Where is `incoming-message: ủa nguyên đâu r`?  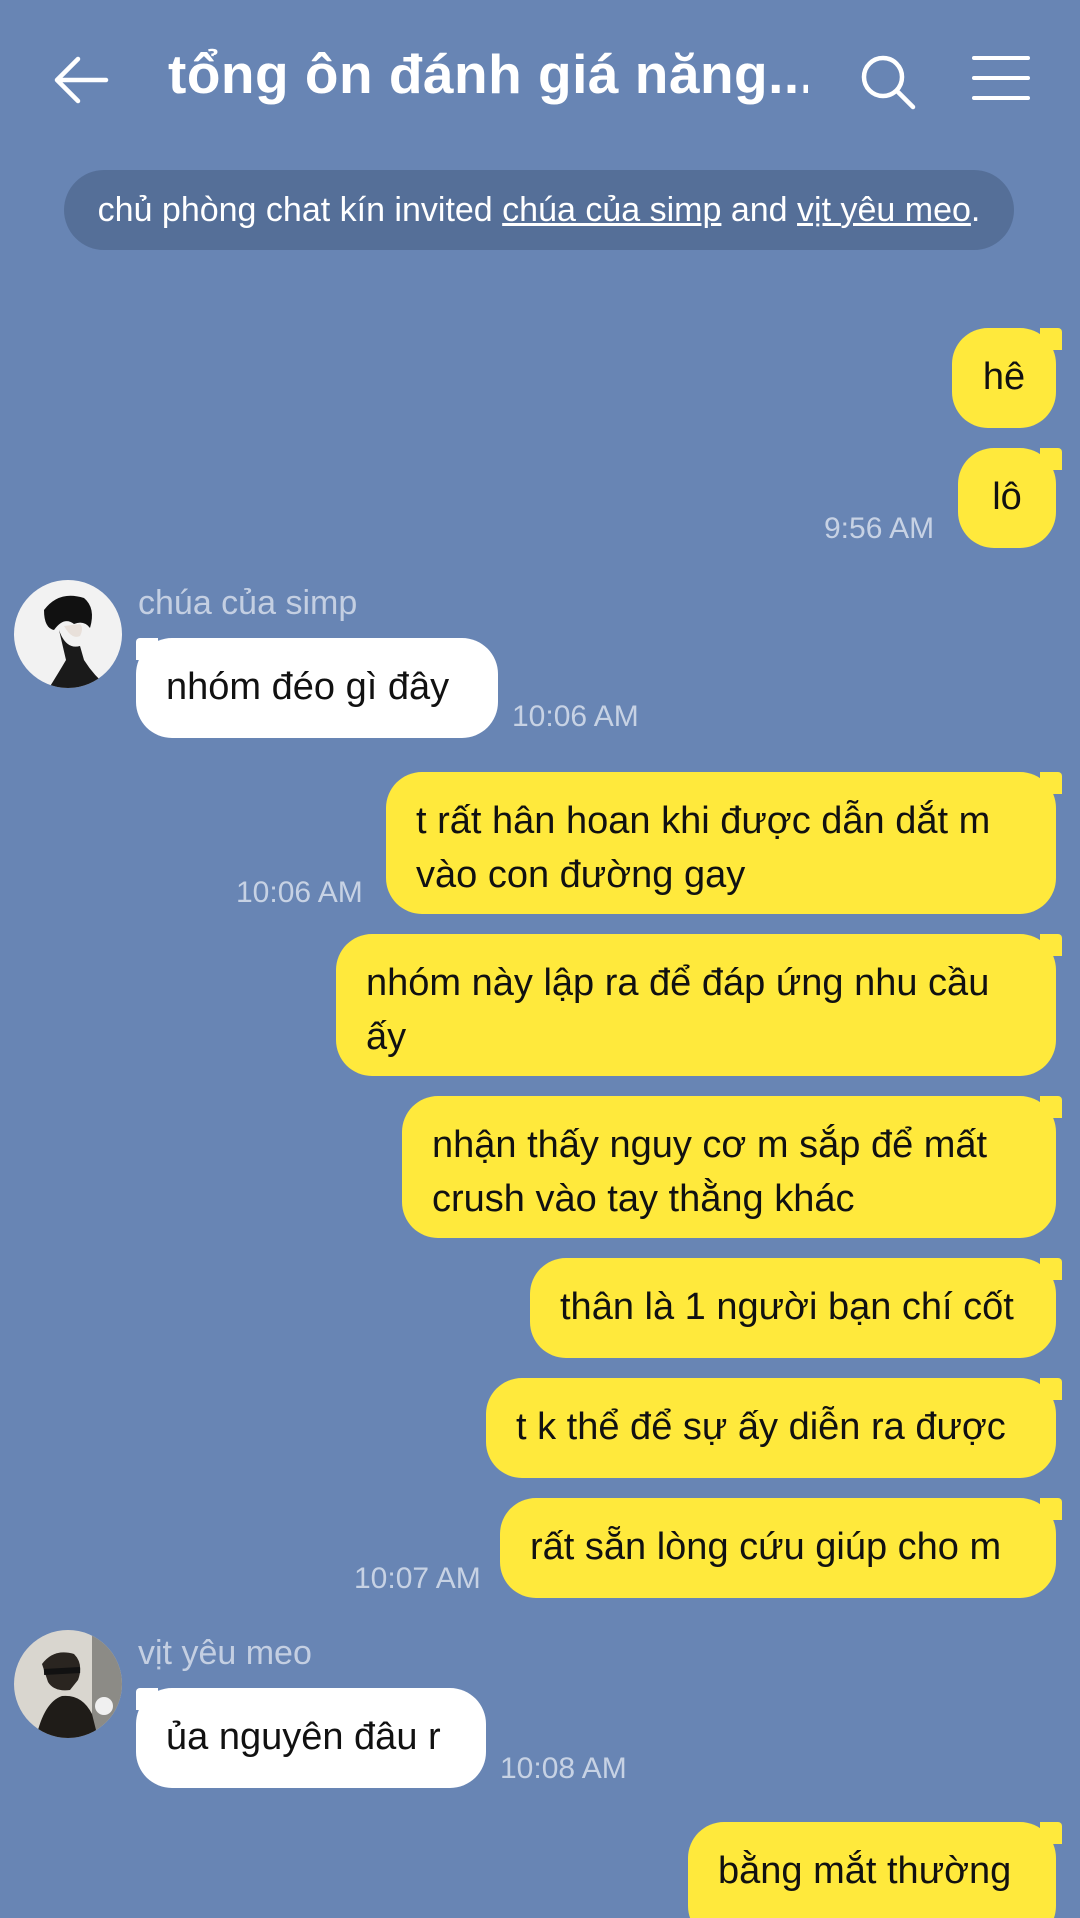 incoming-message: ủa nguyên đâu r is located at coordinates (311, 1738).